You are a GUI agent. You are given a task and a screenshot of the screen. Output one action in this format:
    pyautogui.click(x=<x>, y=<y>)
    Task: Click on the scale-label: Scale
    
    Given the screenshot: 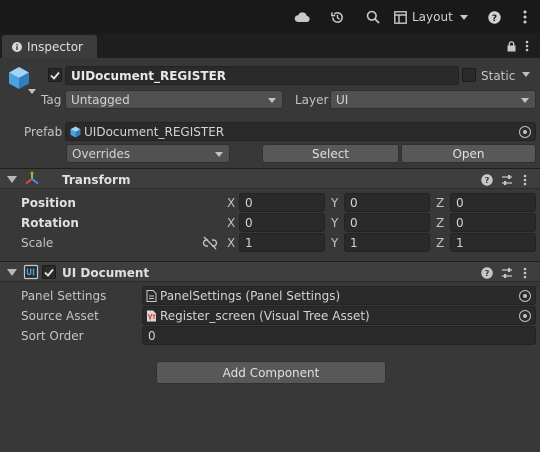 What is the action you would take?
    pyautogui.click(x=37, y=243)
    